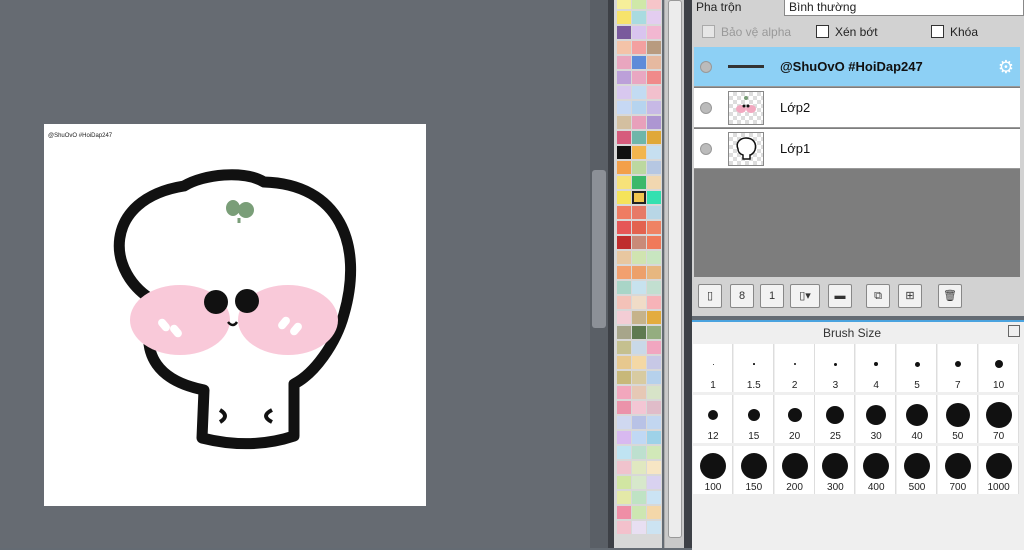 The height and width of the screenshot is (550, 1024). Describe the element at coordinates (835, 368) in the screenshot. I see `brush-size-option: 3` at that location.